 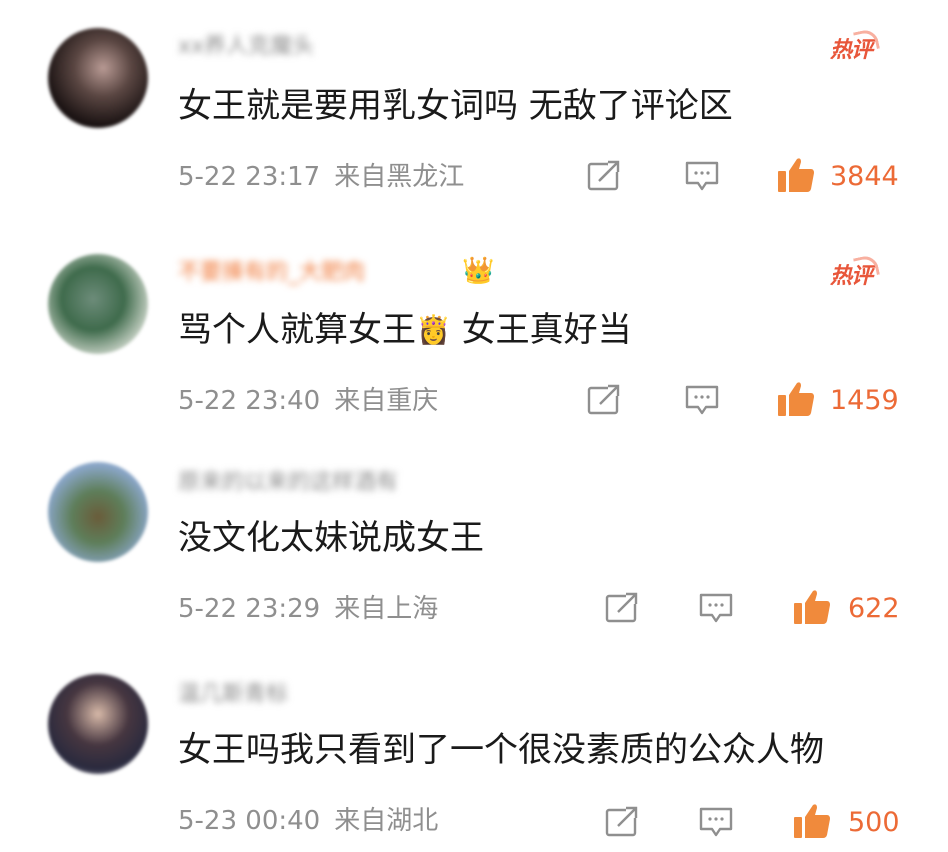 What do you see at coordinates (874, 822) in the screenshot?
I see `like-count: 500` at bounding box center [874, 822].